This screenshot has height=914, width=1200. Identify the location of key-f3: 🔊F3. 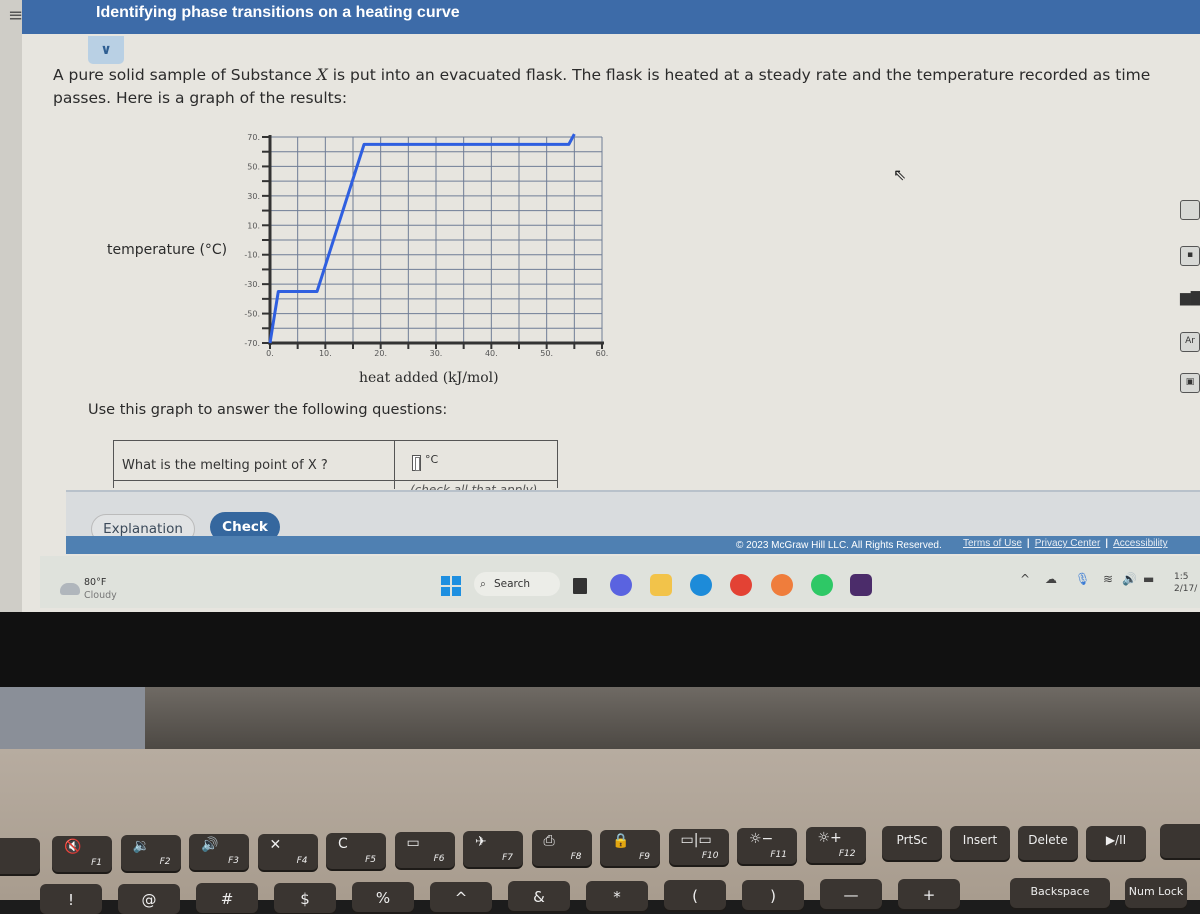
(219, 852).